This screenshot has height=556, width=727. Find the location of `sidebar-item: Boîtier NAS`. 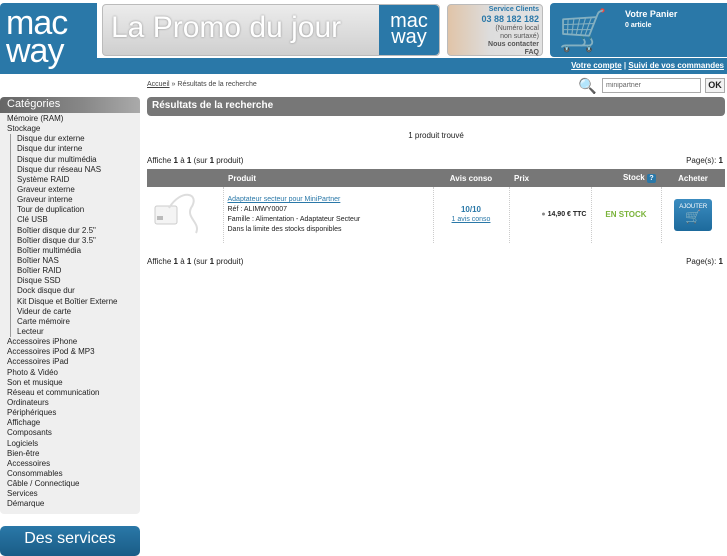

sidebar-item: Boîtier NAS is located at coordinates (75, 261).